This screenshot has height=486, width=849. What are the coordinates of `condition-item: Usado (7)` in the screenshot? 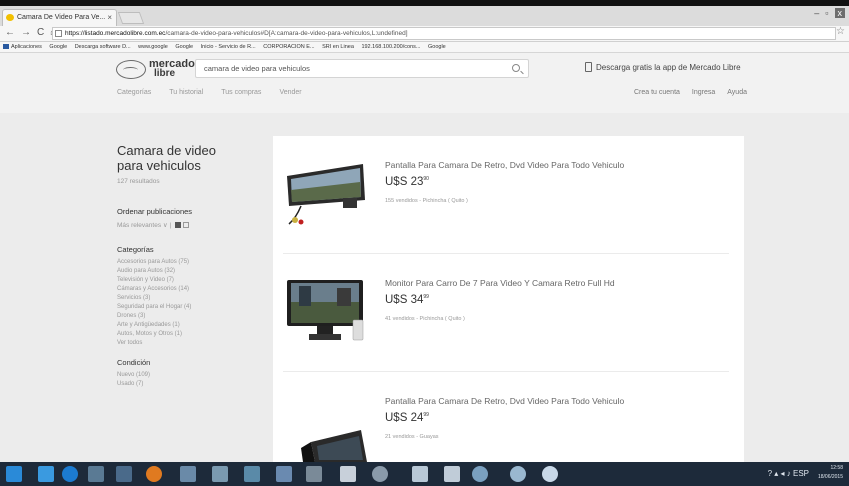 It's located at (187, 384).